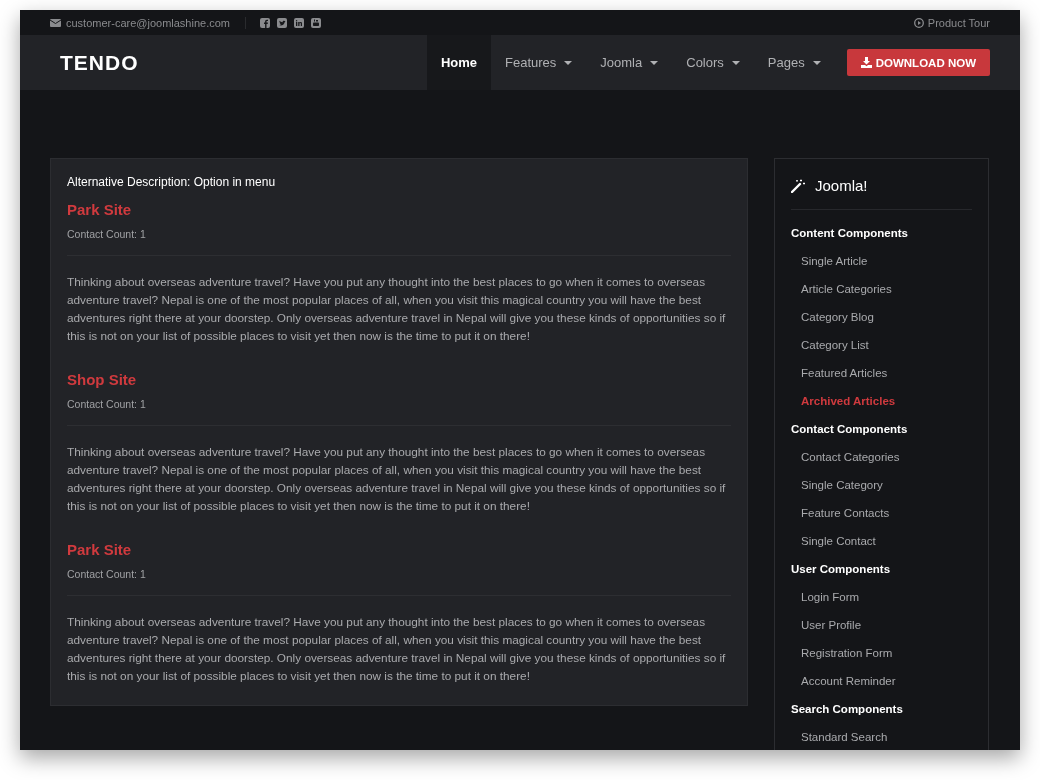 The width and height of the screenshot is (1040, 780). Describe the element at coordinates (850, 233) in the screenshot. I see `menu-group-heading: Content Components` at that location.